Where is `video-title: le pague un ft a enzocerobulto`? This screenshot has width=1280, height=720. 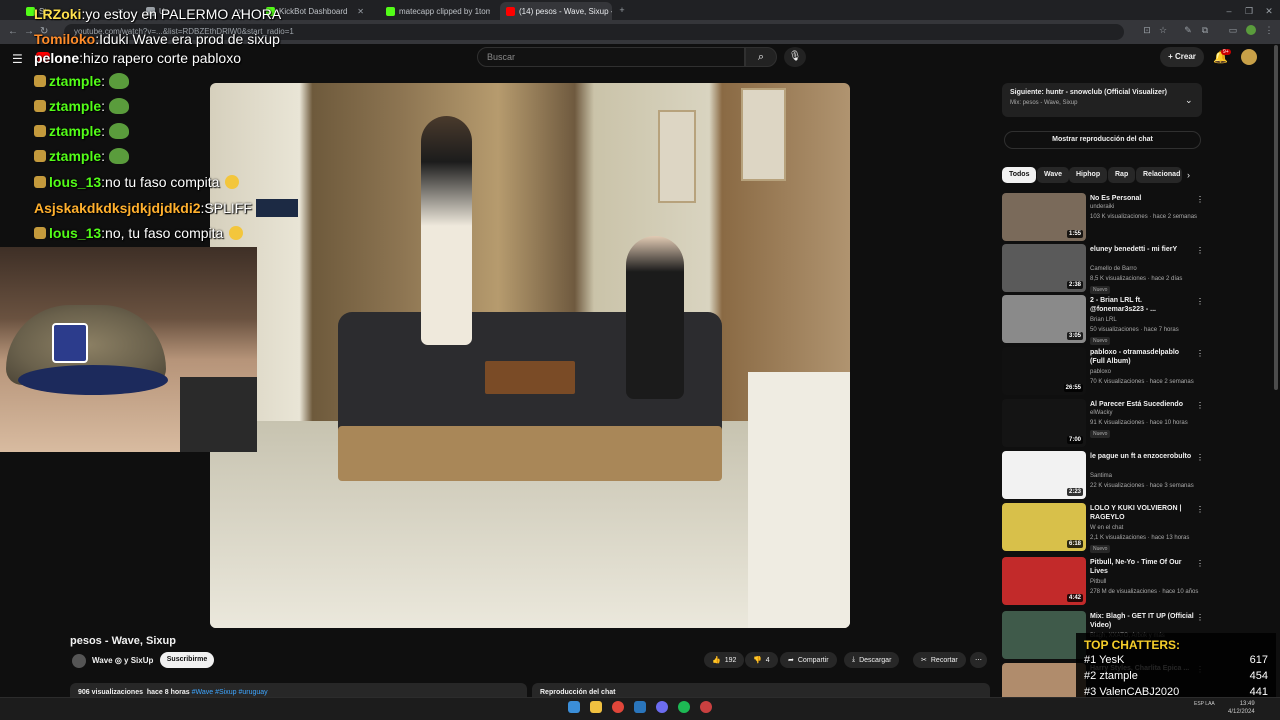 video-title: le pague un ft a enzocerobulto is located at coordinates (1142, 456).